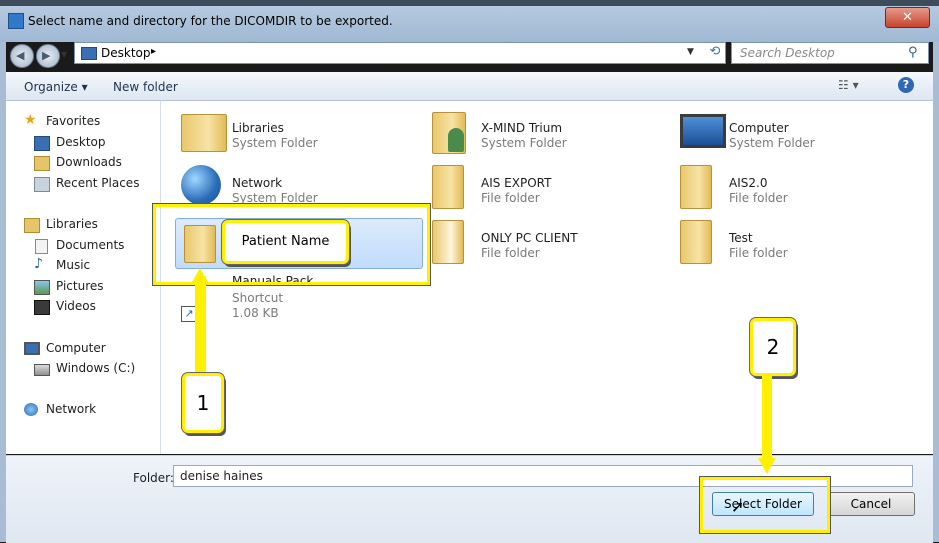 The image size is (939, 543). What do you see at coordinates (767, 416) in the screenshot?
I see `callout-2-pointer` at bounding box center [767, 416].